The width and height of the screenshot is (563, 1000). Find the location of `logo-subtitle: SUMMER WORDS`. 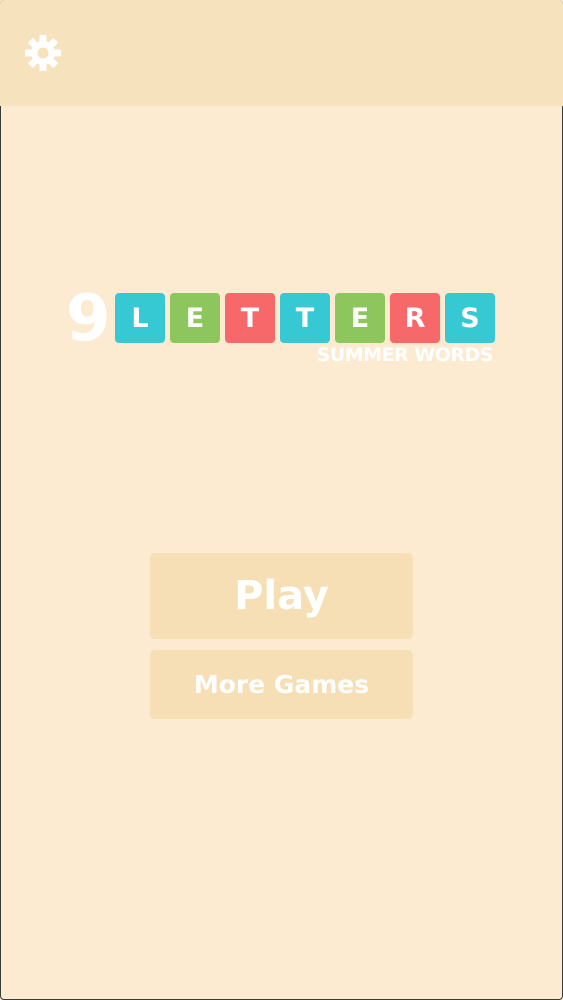

logo-subtitle: SUMMER WORDS is located at coordinates (405, 355).